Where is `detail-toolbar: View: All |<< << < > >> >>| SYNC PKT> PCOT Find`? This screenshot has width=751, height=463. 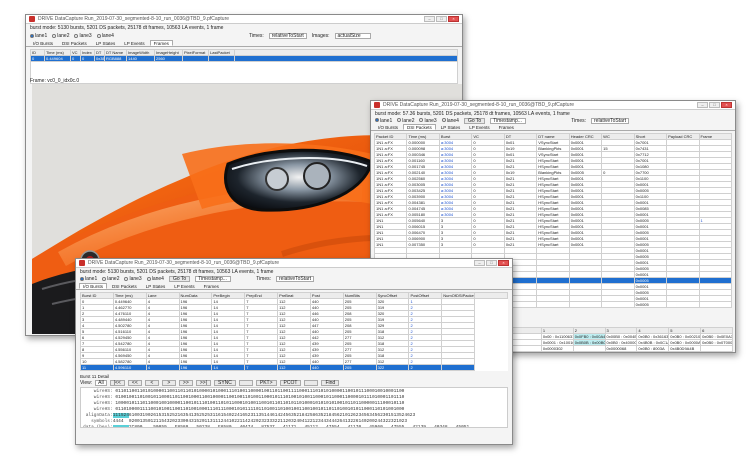
detail-toolbar: View: All |<< << < > >> >>| SYNC PKT> PCOT Find is located at coordinates (294, 383).